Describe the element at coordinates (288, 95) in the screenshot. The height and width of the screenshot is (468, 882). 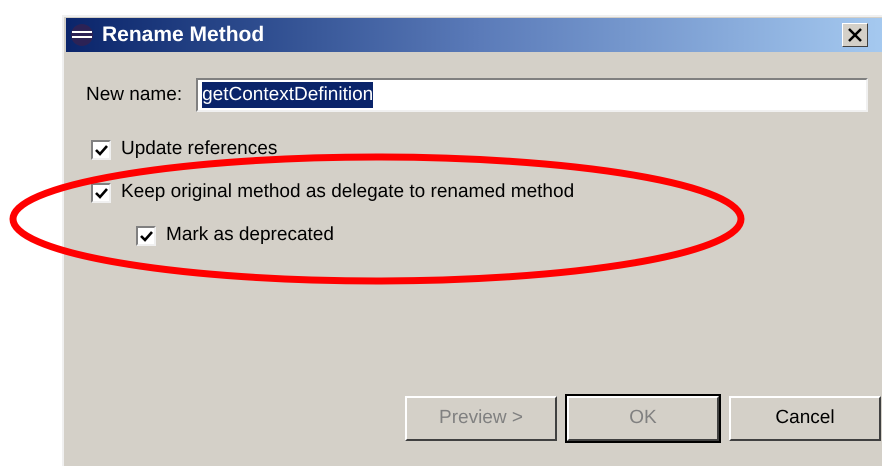
I see `selected-text: getContextDefinition` at that location.